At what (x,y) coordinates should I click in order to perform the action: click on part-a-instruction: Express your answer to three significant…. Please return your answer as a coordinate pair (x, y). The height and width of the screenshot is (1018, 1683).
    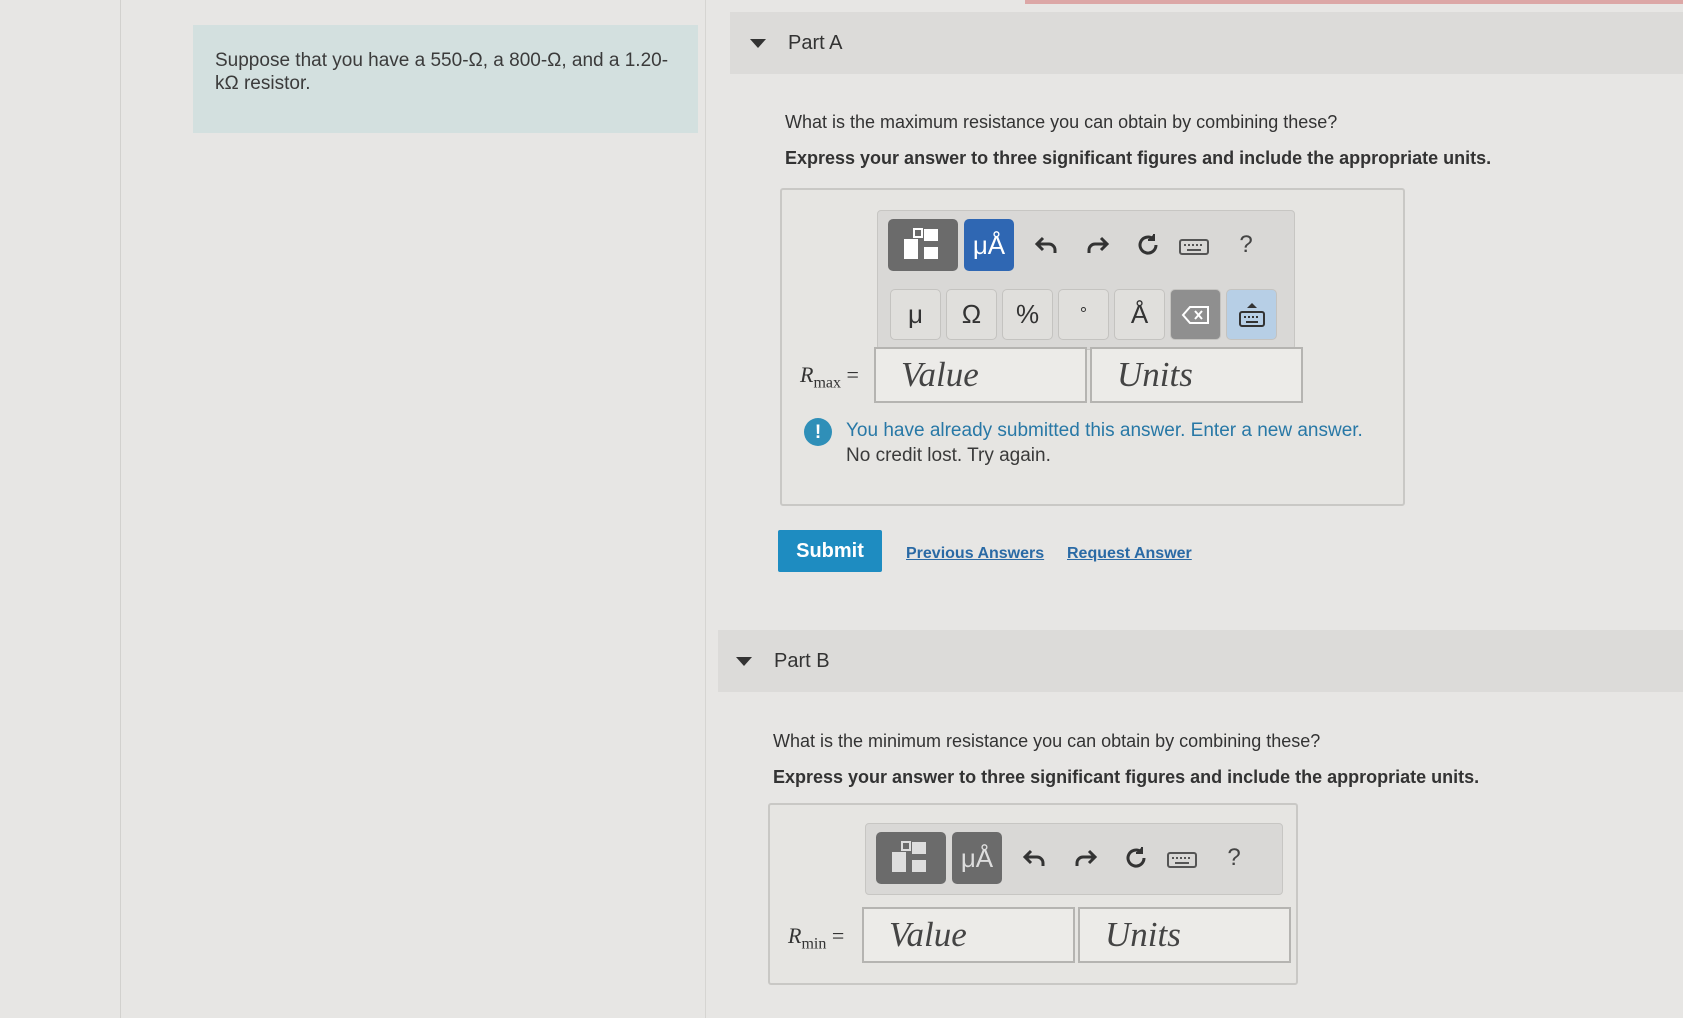
    Looking at the image, I should click on (1138, 158).